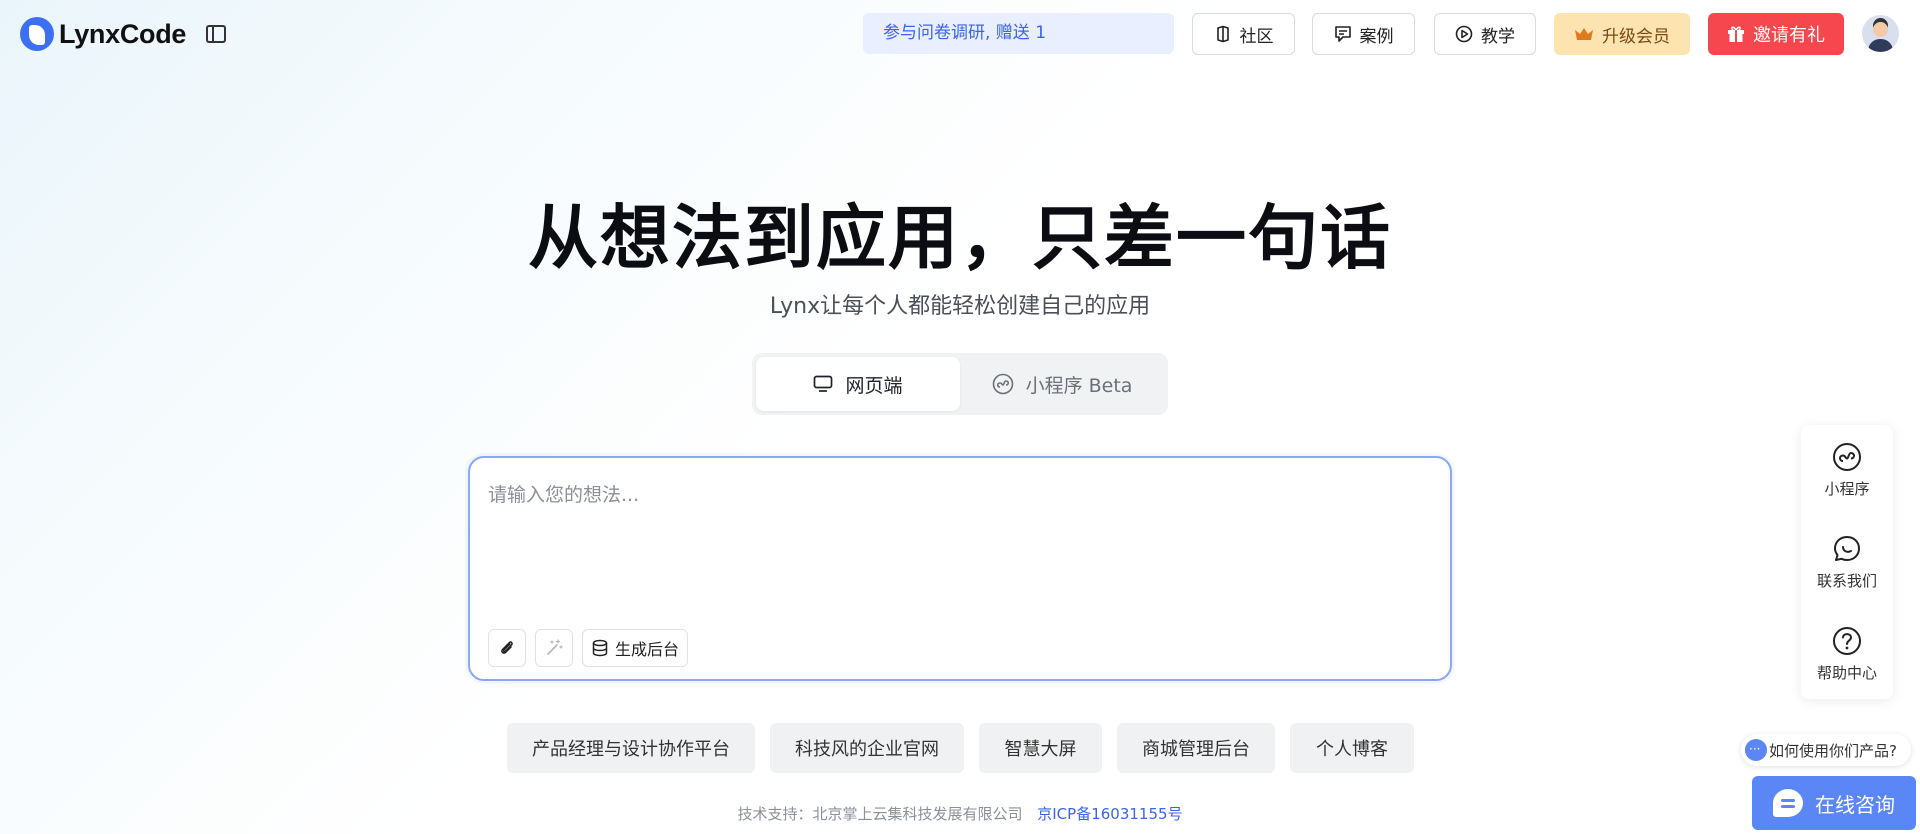 Image resolution: width=1920 pixels, height=834 pixels. I want to click on nav-cases-label: 案例, so click(1376, 36).